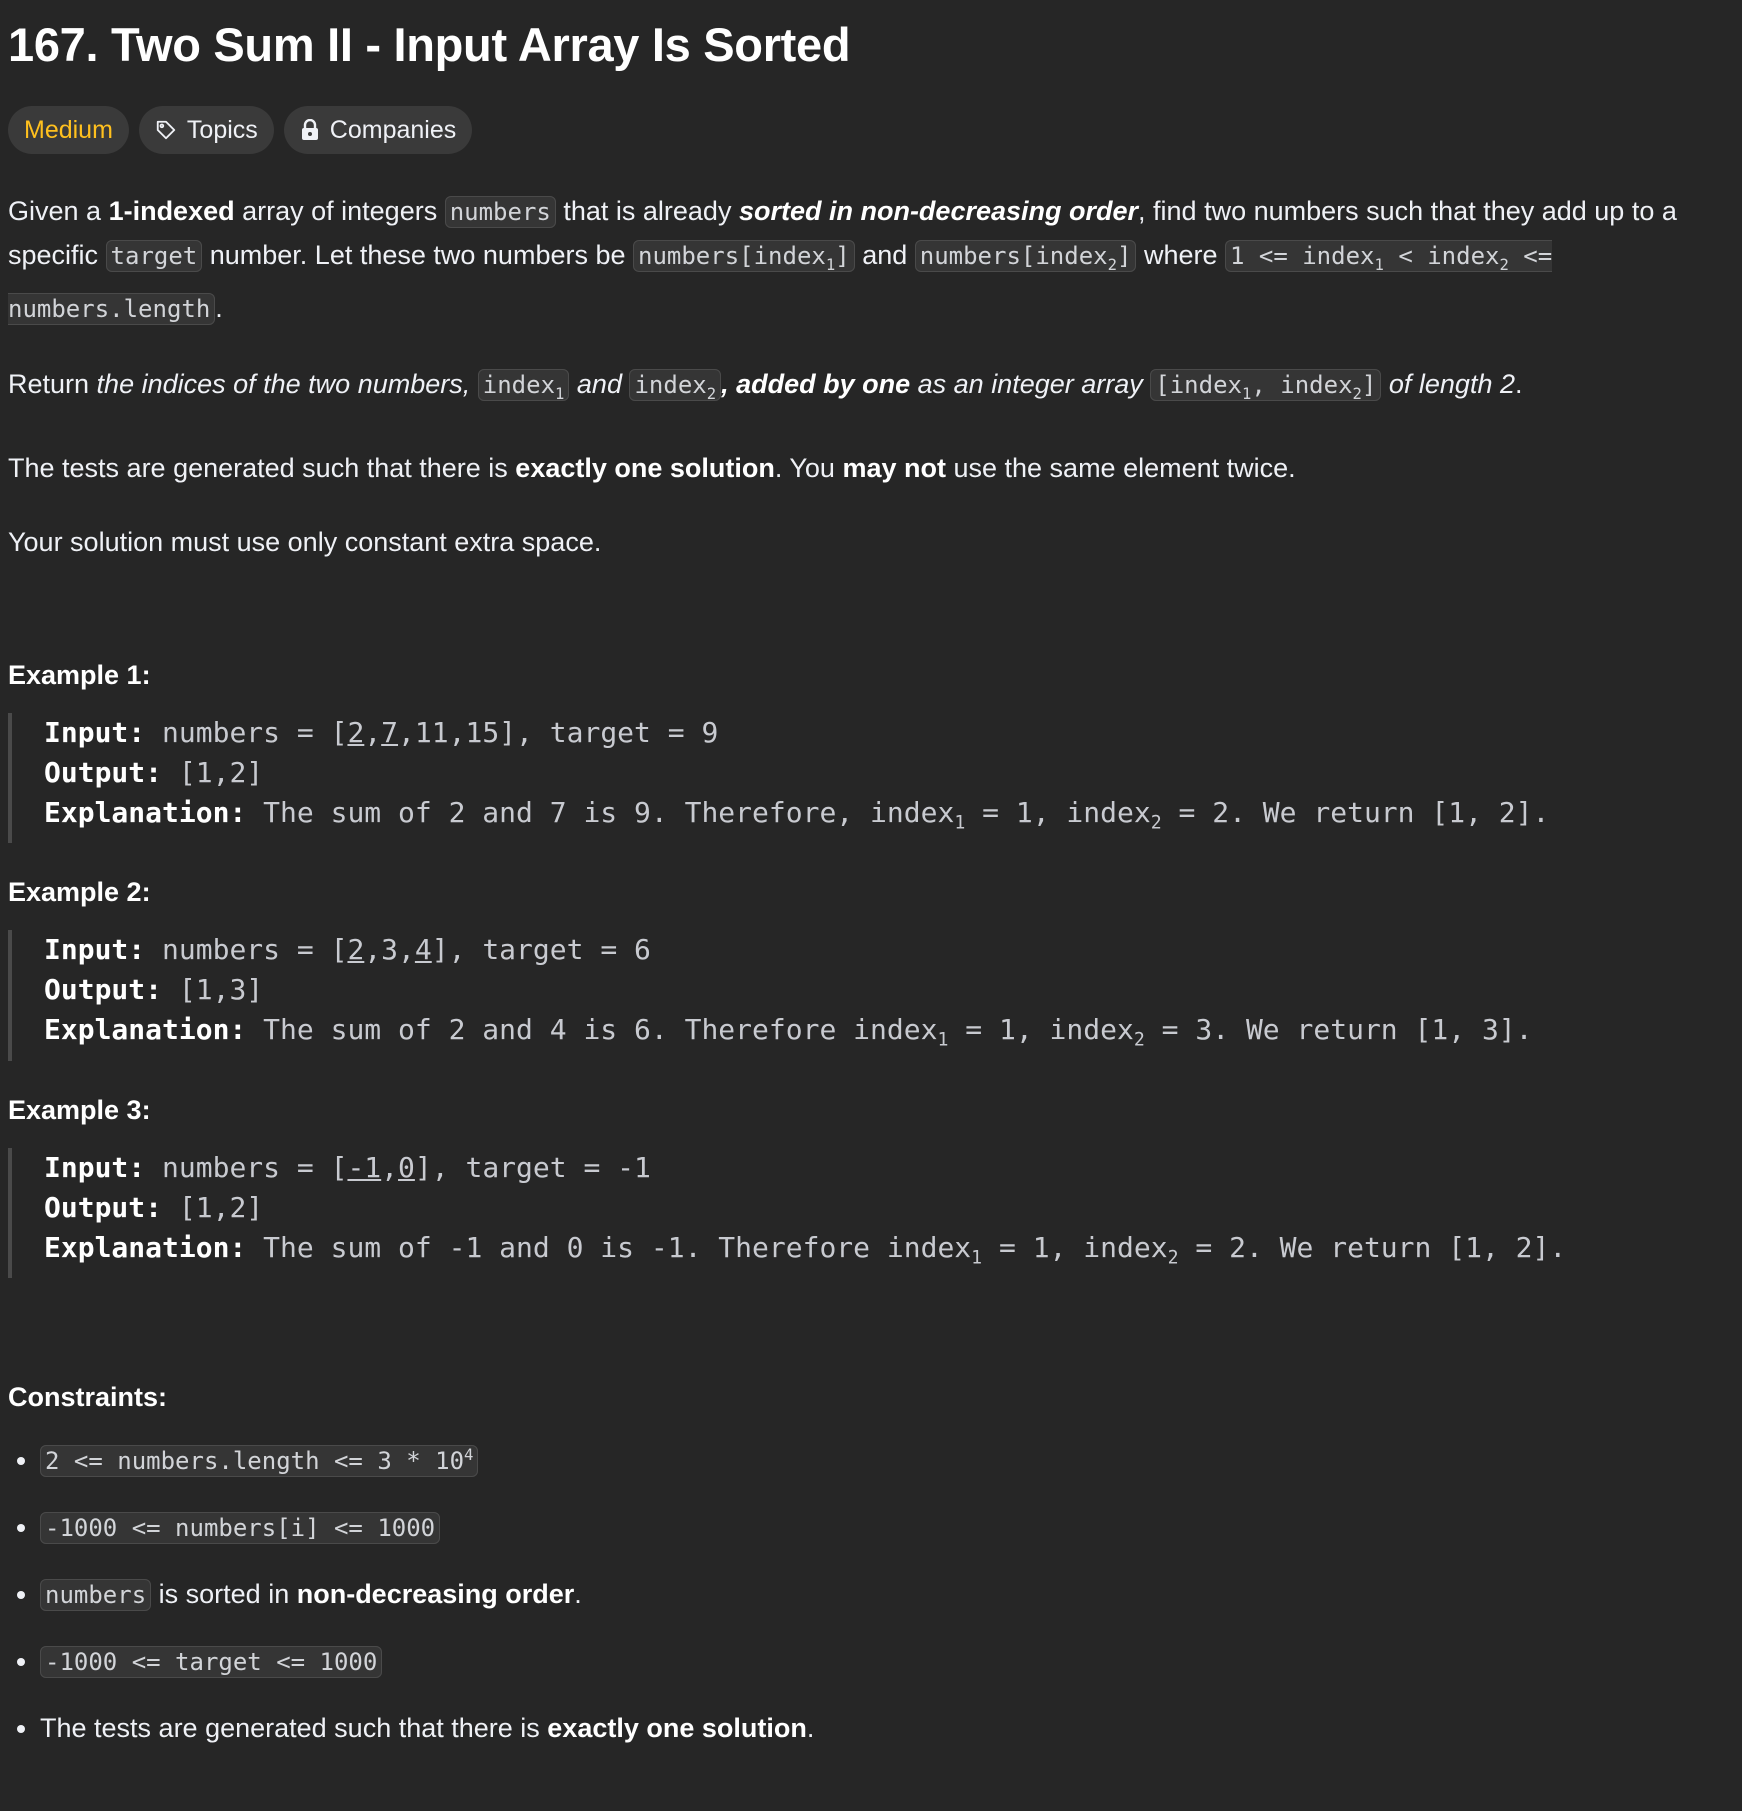 The width and height of the screenshot is (1742, 1811). What do you see at coordinates (79, 674) in the screenshot?
I see `example-1-title: Example 1:` at bounding box center [79, 674].